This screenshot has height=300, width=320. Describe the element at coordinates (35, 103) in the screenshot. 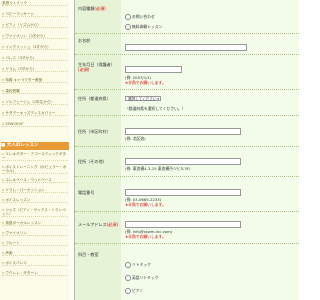

I see `sidebar-item: » ソルフェージュ（1年生から）` at that location.